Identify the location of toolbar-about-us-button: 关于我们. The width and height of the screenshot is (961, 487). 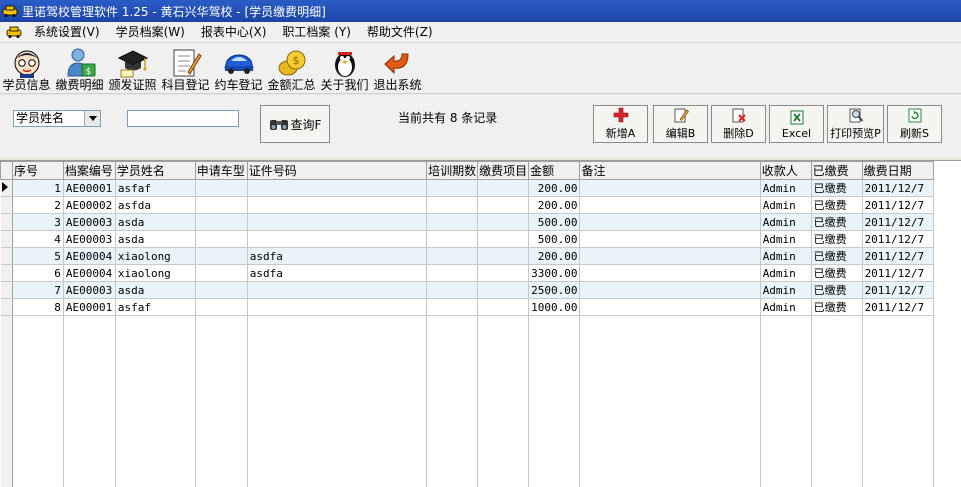
(344, 68).